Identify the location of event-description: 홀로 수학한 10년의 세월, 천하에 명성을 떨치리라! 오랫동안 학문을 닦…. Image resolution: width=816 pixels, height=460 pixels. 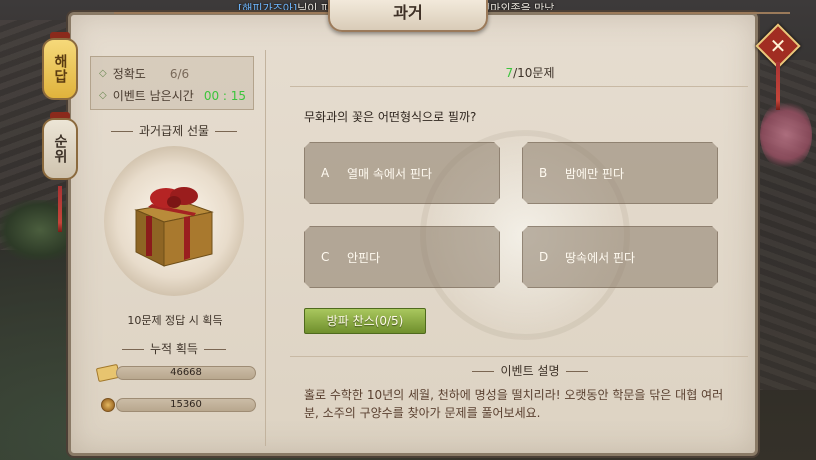
(514, 404).